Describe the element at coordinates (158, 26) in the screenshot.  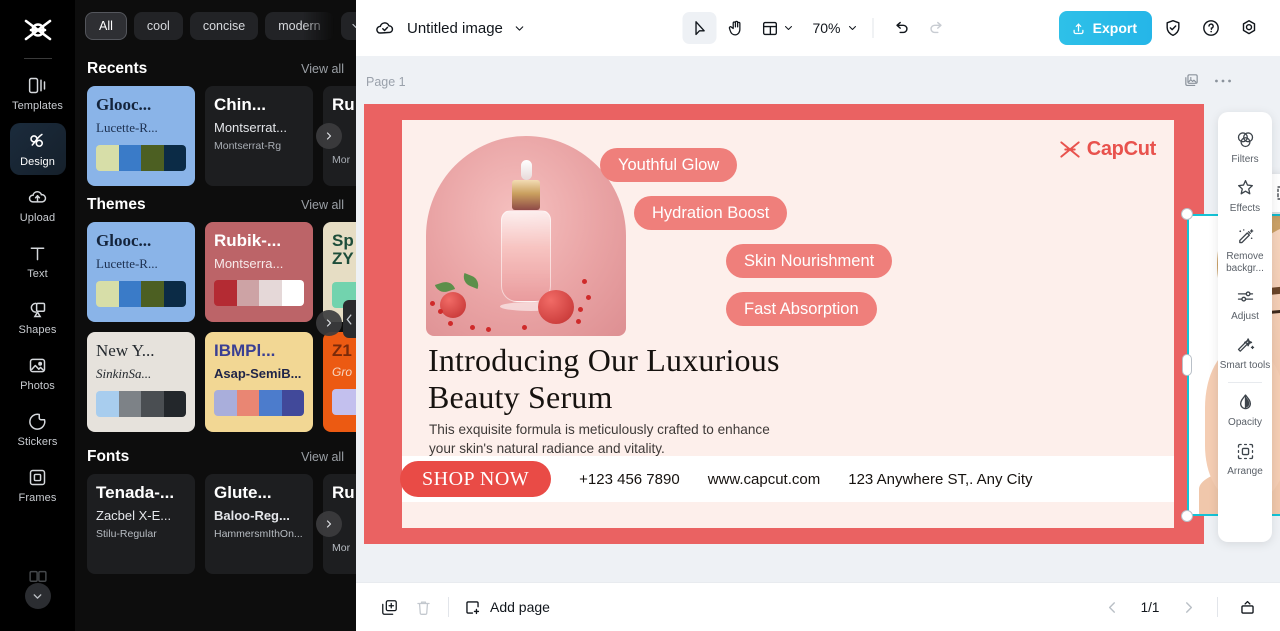
I see `chip-cool: cool` at that location.